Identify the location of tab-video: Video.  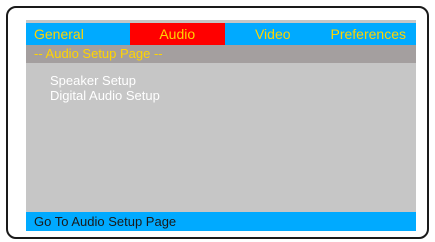
(273, 34).